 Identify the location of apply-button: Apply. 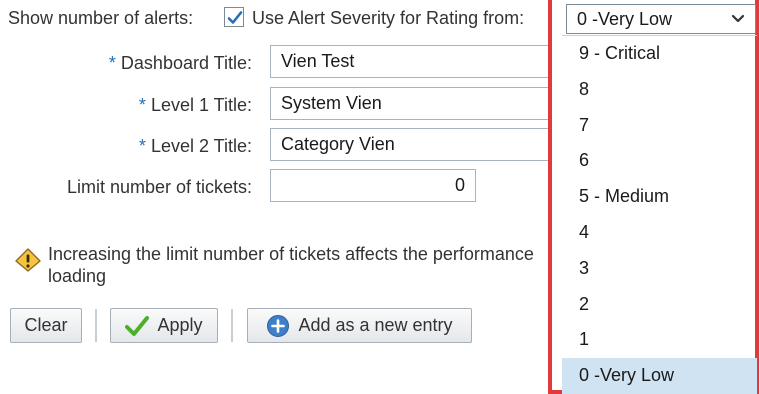
(164, 325).